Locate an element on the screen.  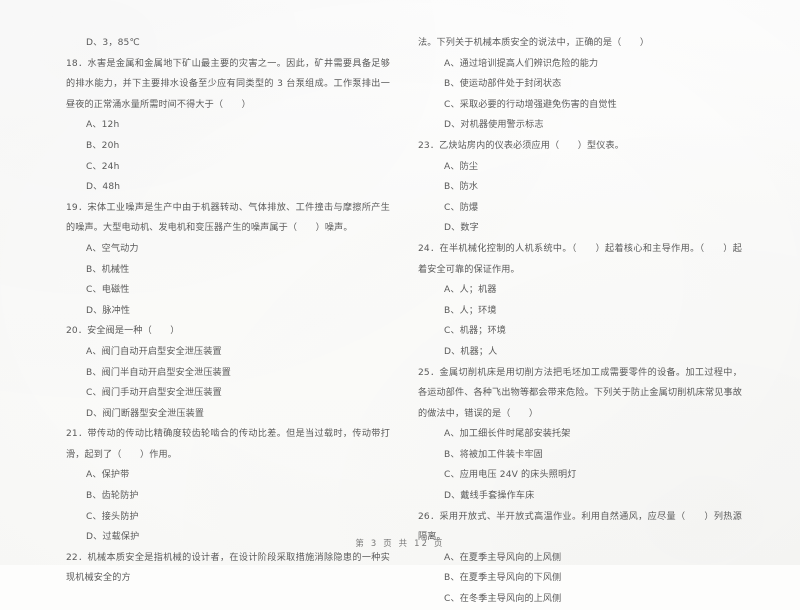
option-item: B、人；环境 is located at coordinates (470, 310).